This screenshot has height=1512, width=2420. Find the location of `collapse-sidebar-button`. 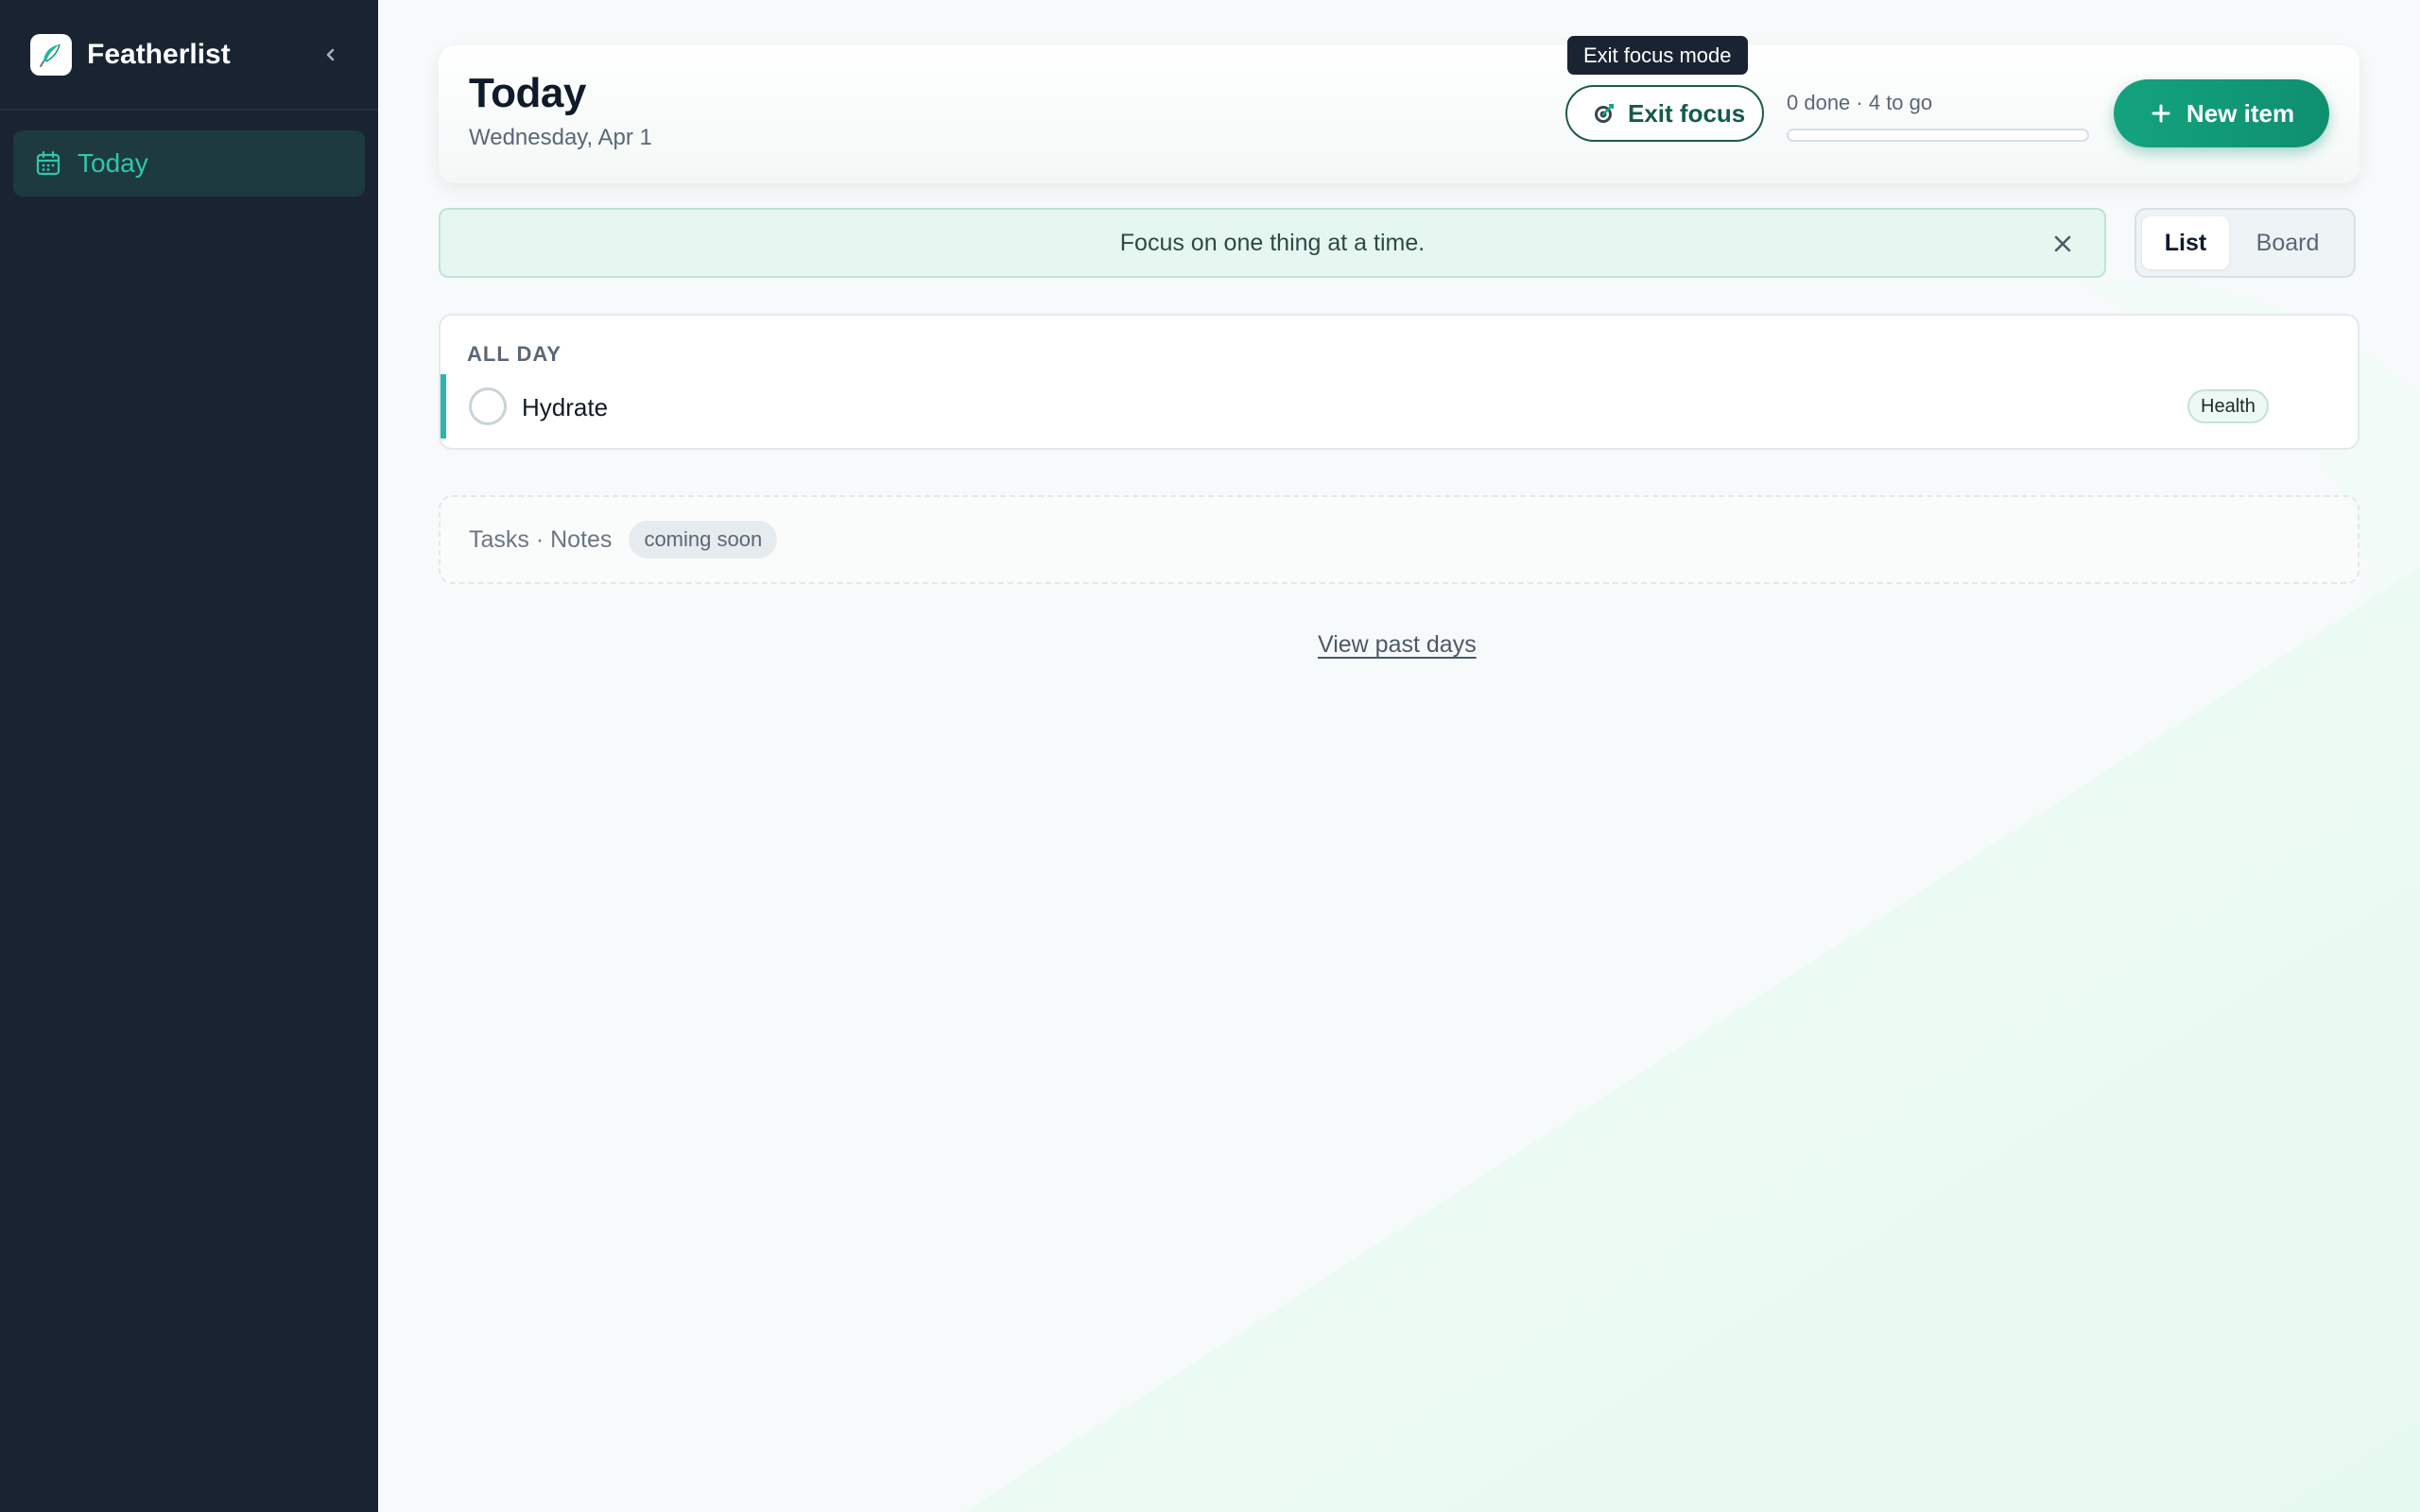

collapse-sidebar-button is located at coordinates (331, 55).